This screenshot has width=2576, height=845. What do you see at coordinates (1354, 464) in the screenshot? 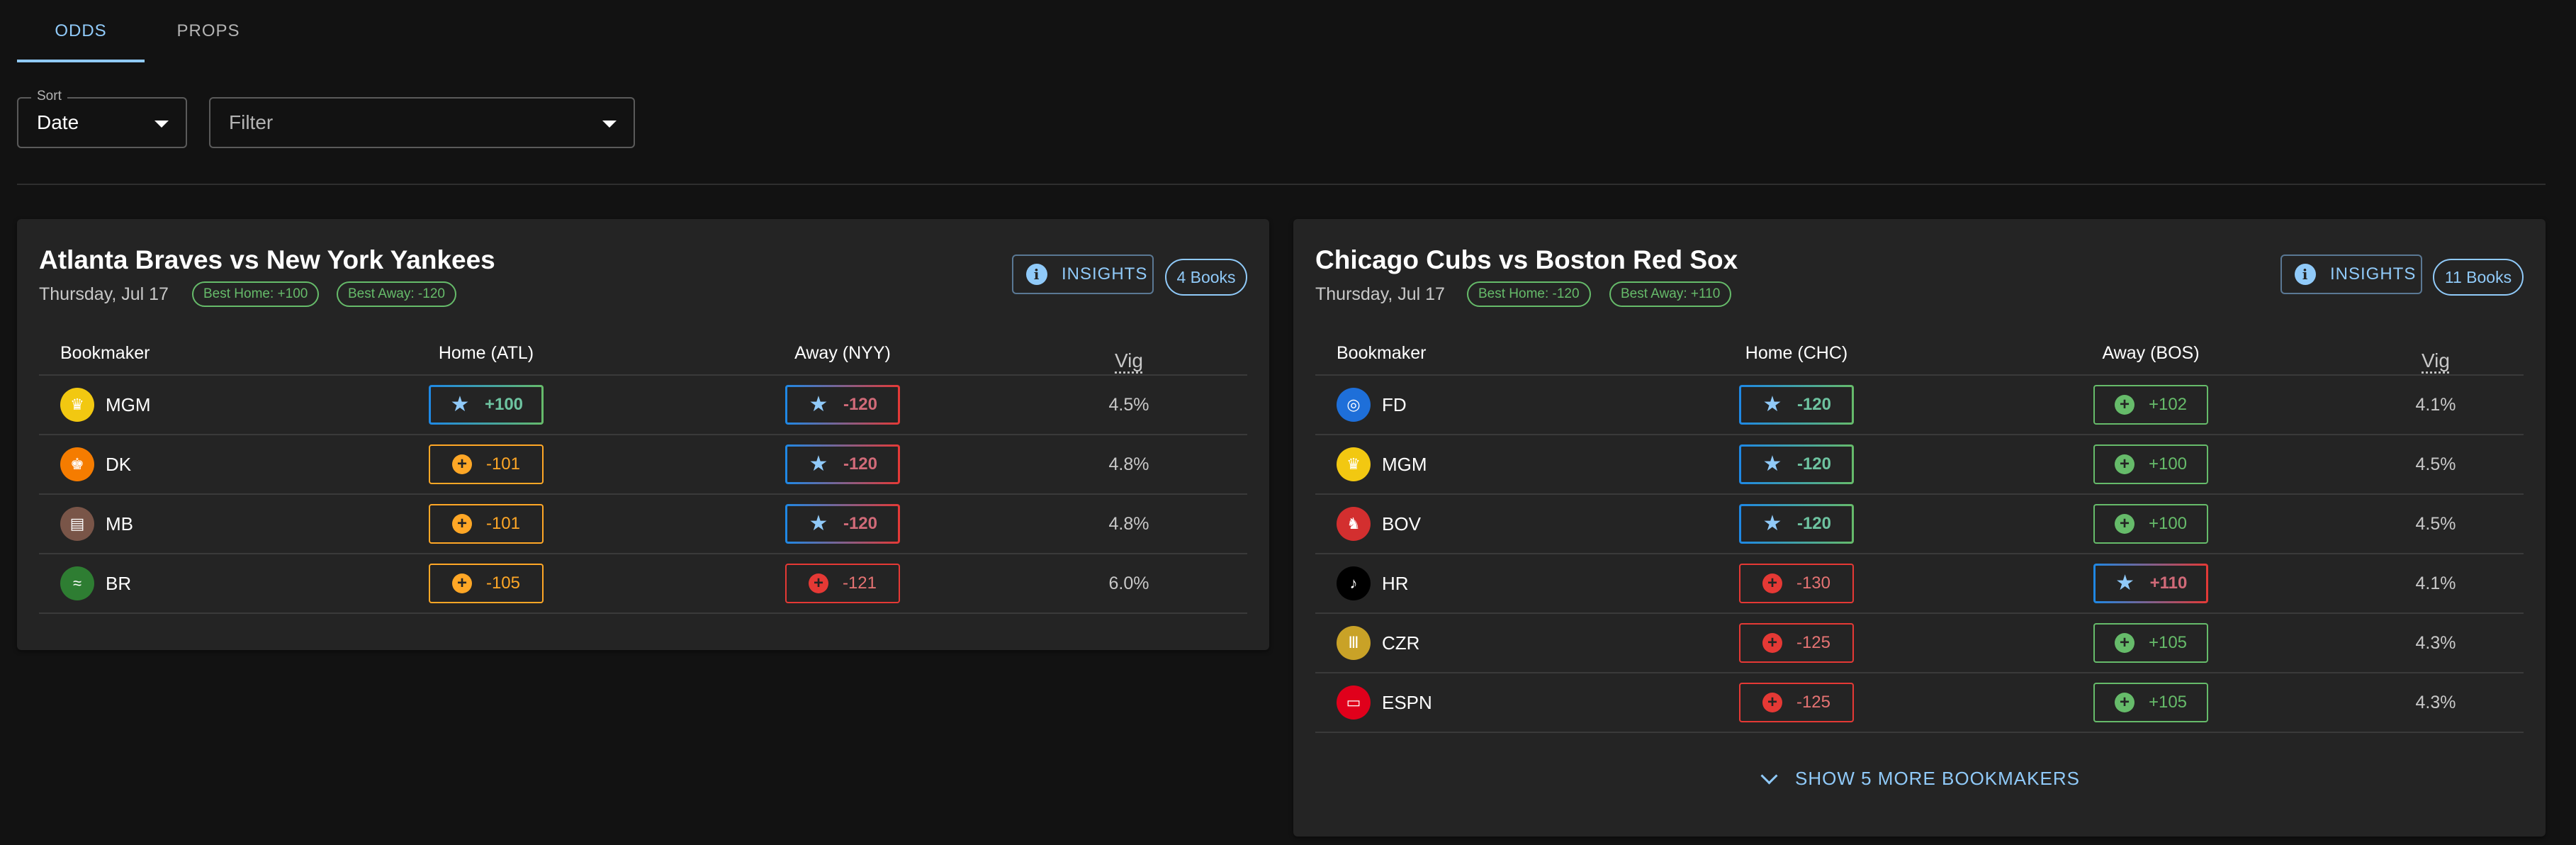
I see `crown-icon: ♛` at bounding box center [1354, 464].